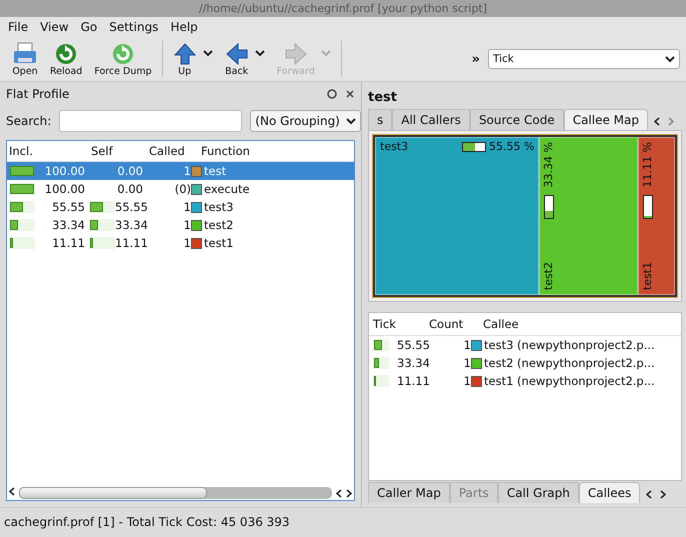 This screenshot has height=537, width=686. I want to click on toolbar-button: Force Dump, so click(123, 59).